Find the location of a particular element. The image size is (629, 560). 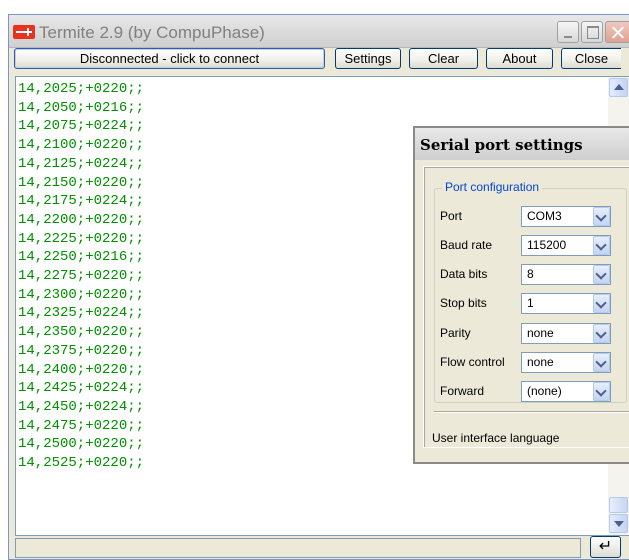

parity-label: Parity is located at coordinates (455, 333).